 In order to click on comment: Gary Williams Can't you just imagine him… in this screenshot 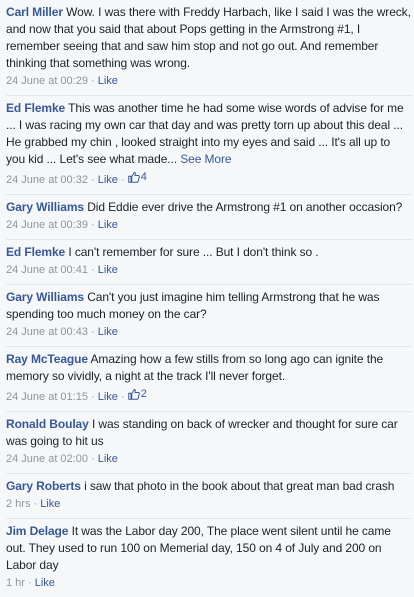, I will do `click(209, 316)`.